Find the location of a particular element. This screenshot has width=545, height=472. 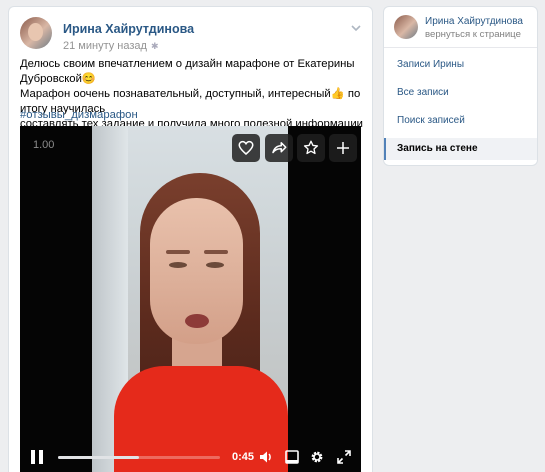

pause-button is located at coordinates (37, 457).